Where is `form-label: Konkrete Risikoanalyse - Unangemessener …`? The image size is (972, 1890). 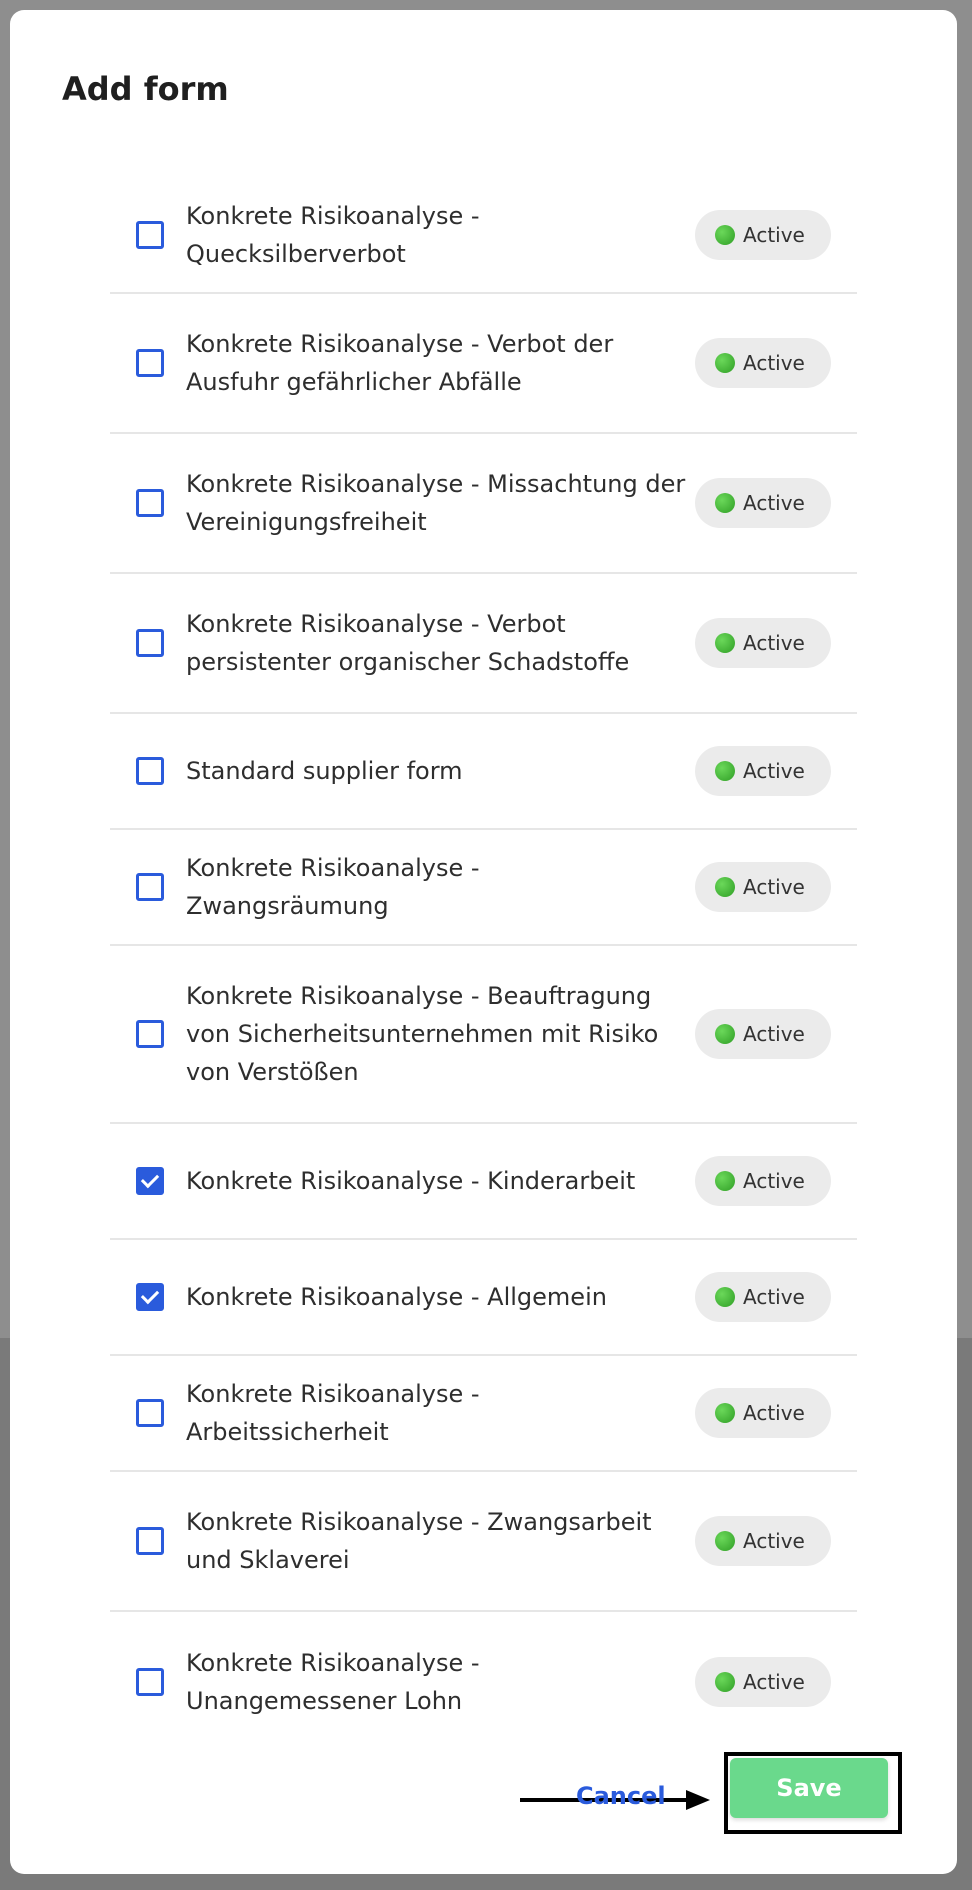
form-label: Konkrete Risikoanalyse - Unangemessener … is located at coordinates (333, 1682).